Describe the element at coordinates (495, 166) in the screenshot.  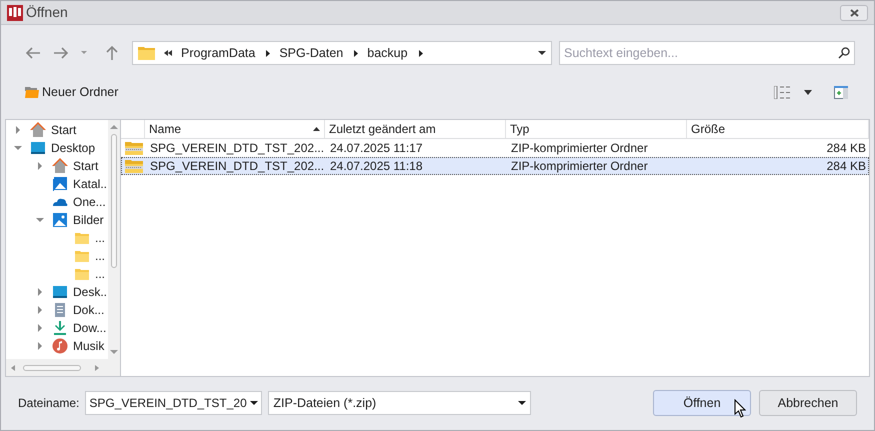
I see `file-row: SPG_VEREIN_DTD_TST_202... 24.07.2025 11:18 ZIP-komprimierter Ordner 284 KB` at that location.